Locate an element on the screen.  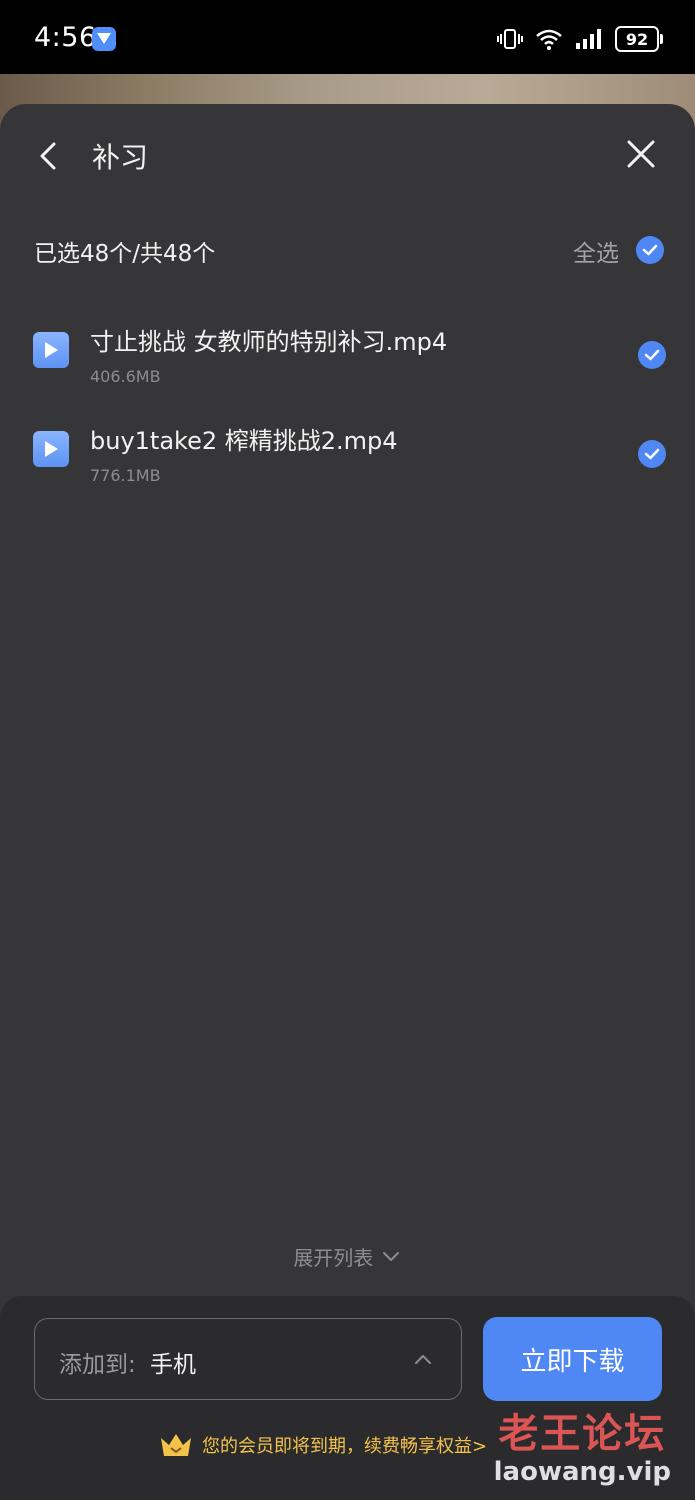
battery-level: 92 is located at coordinates (637, 39).